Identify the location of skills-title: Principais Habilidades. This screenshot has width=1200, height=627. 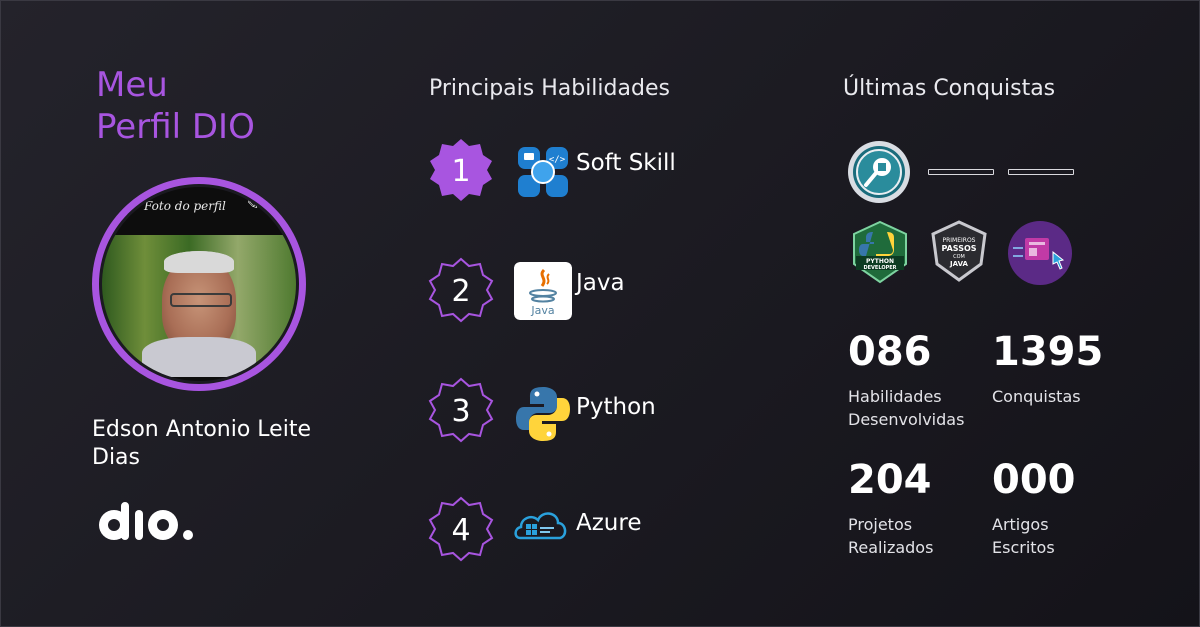
(549, 88).